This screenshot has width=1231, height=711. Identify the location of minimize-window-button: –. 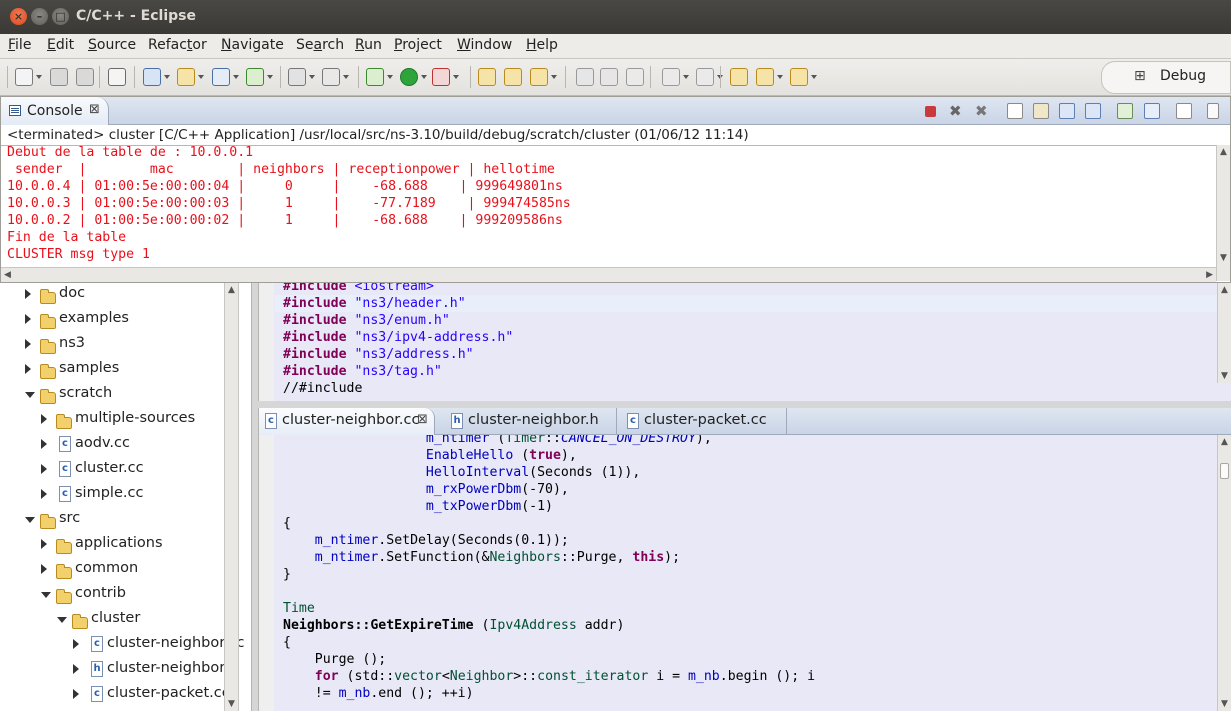
(39, 16).